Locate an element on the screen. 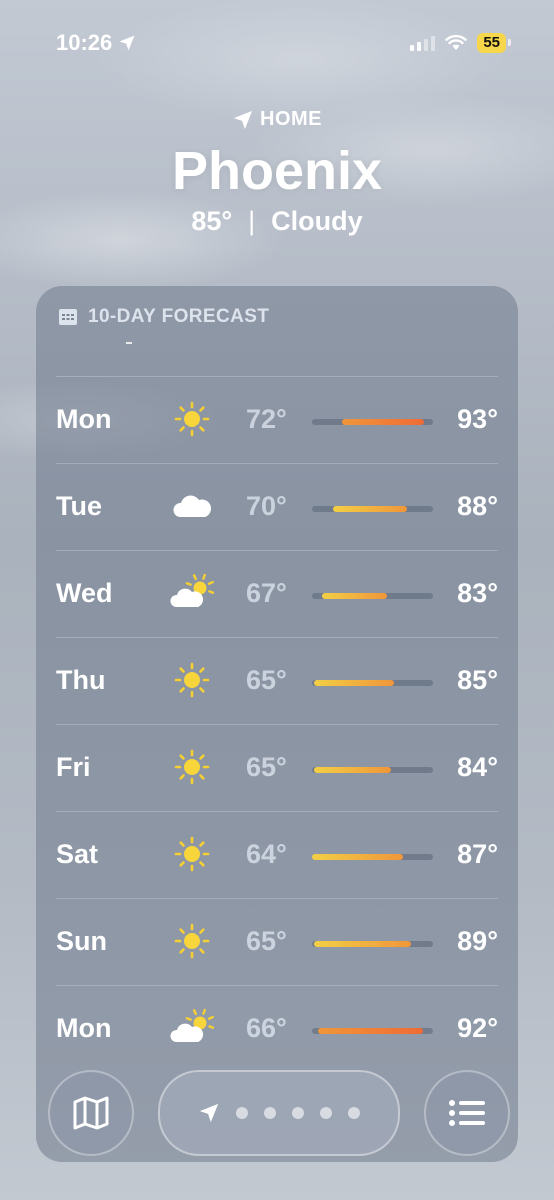 The image size is (554, 1200). high-temperature: 89° is located at coordinates (477, 941).